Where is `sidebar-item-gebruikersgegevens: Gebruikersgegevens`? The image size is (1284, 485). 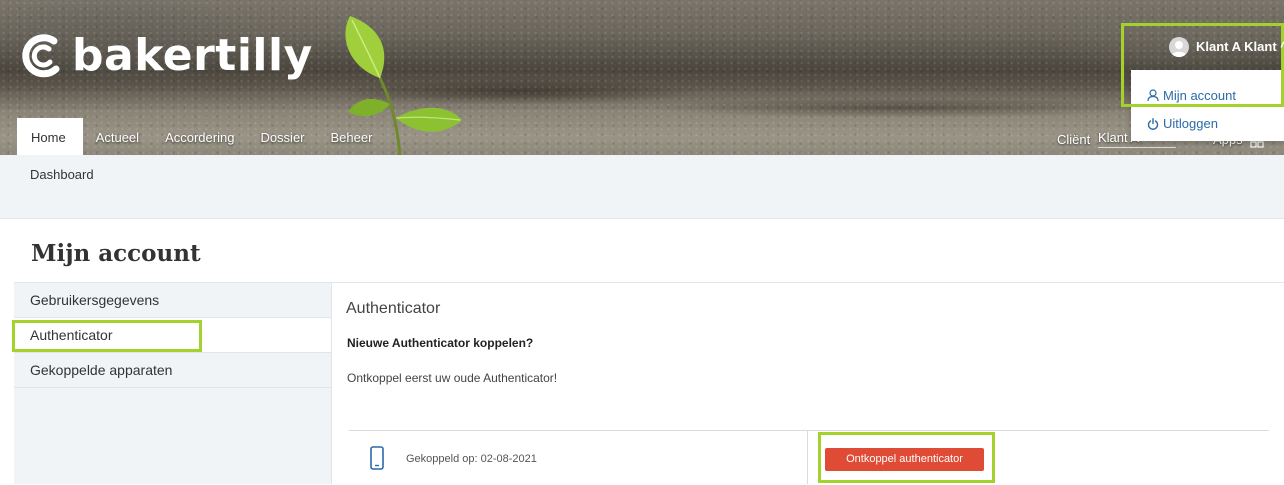
sidebar-item-gebruikersgegevens: Gebruikersgegevens is located at coordinates (172, 300).